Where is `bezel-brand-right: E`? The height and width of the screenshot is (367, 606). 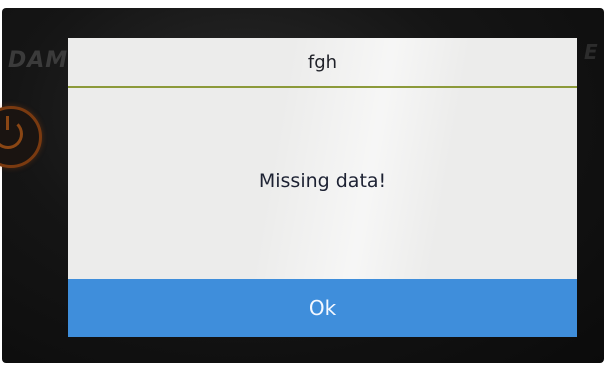 bezel-brand-right: E is located at coordinates (591, 52).